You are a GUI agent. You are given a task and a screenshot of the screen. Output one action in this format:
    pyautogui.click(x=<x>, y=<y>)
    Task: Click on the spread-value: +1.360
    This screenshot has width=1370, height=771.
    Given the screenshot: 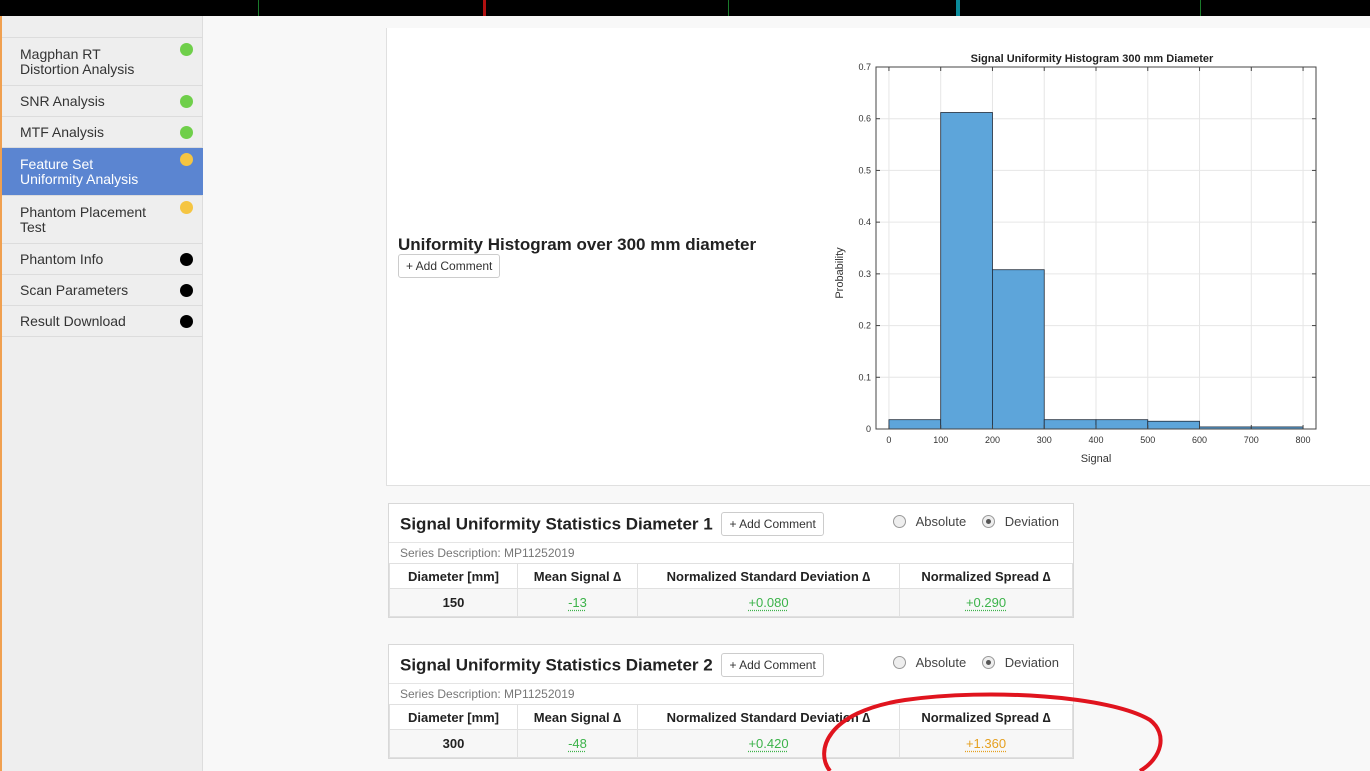 What is the action you would take?
    pyautogui.click(x=986, y=743)
    